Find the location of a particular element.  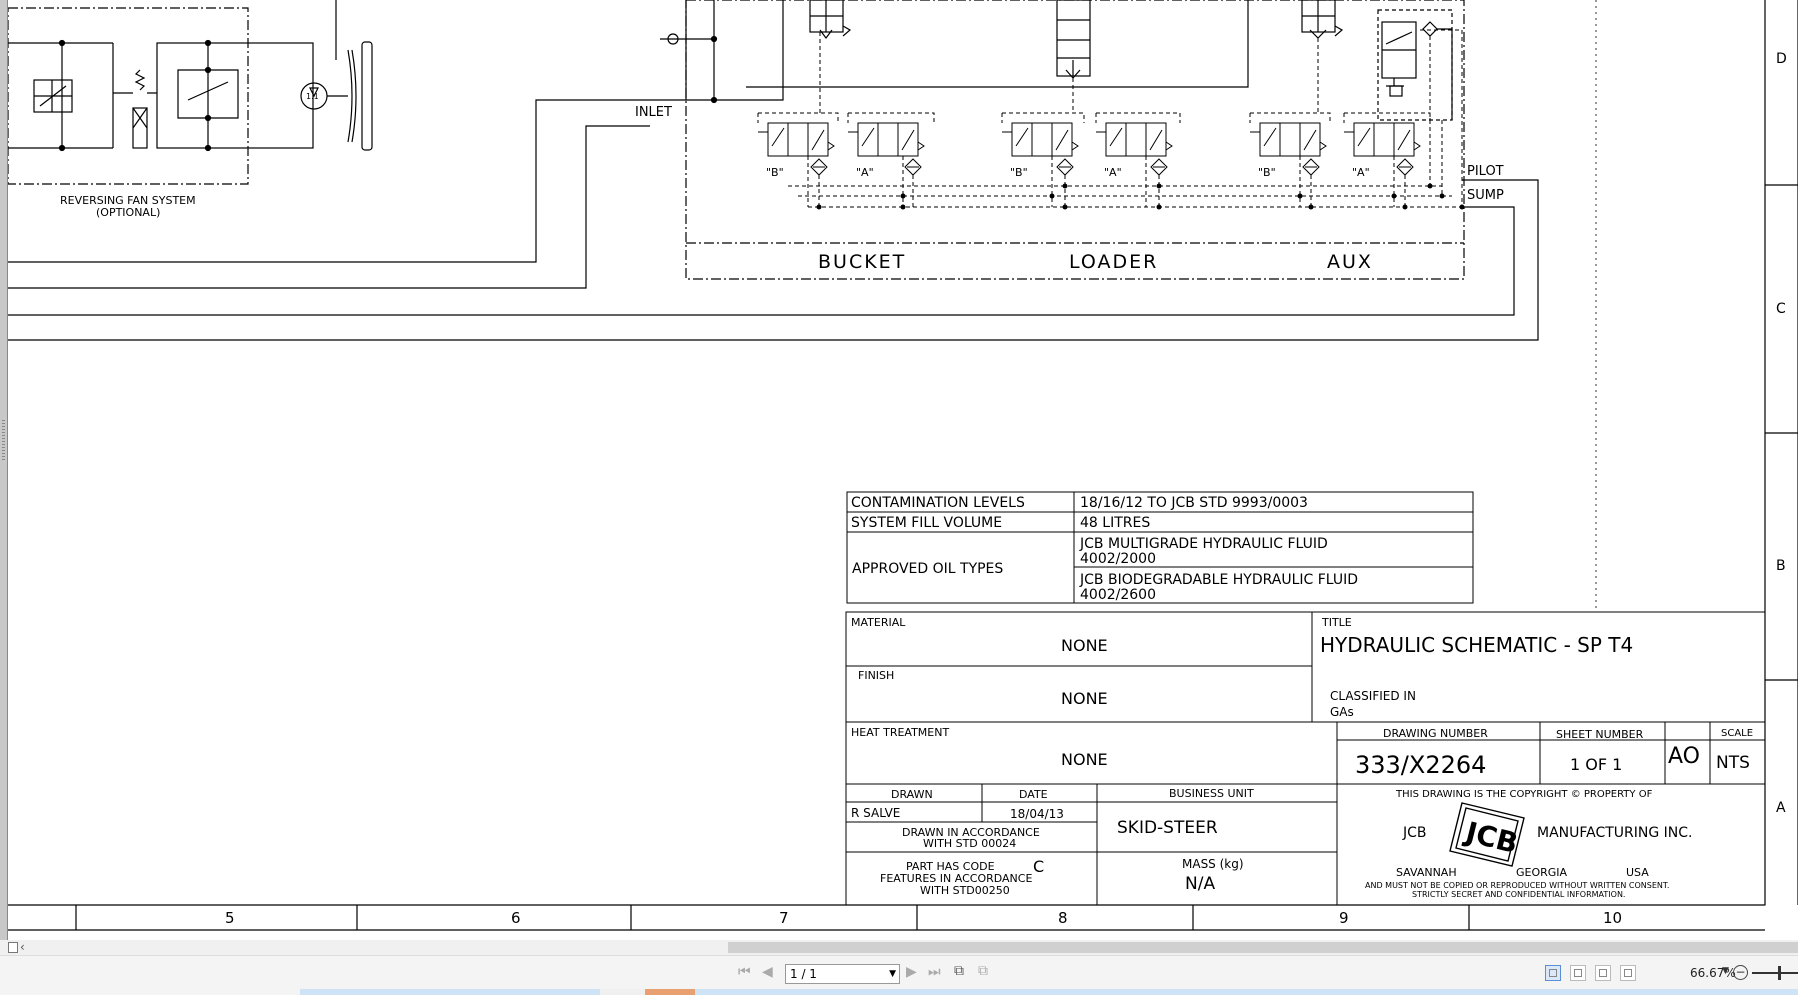

scale-value: NTS is located at coordinates (1733, 763).